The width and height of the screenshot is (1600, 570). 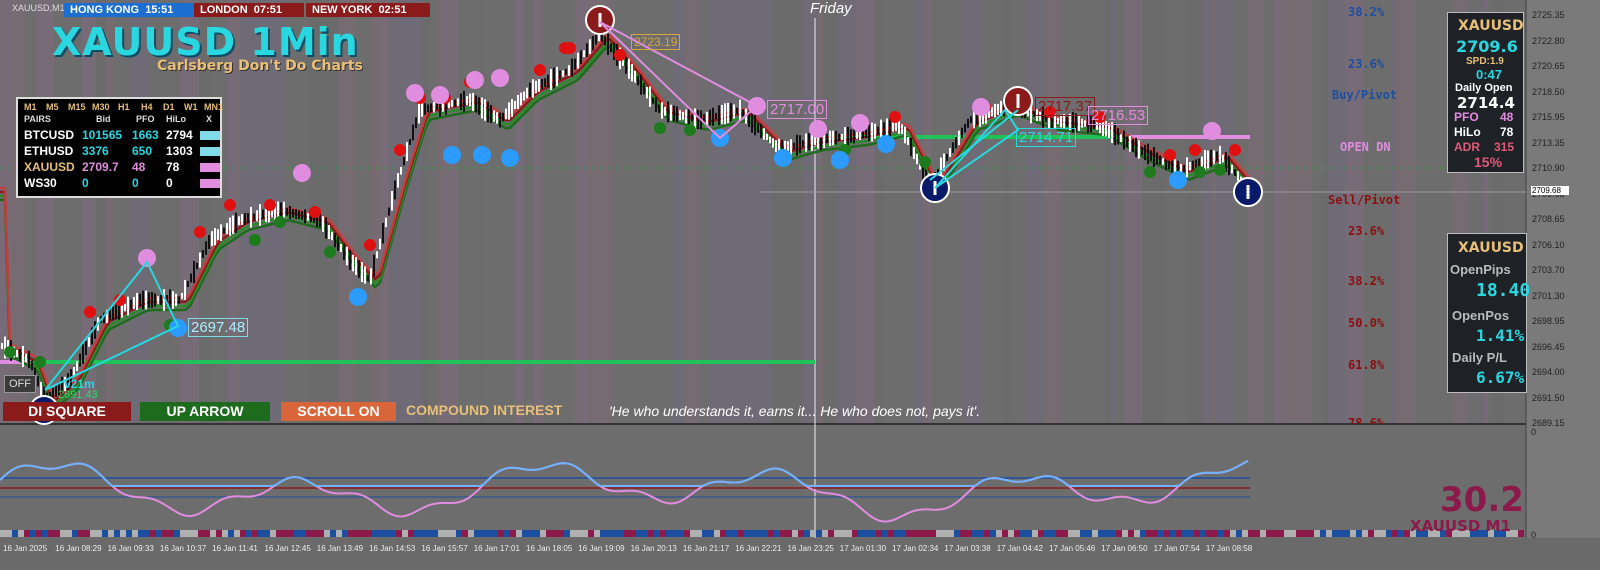 What do you see at coordinates (1548, 346) in the screenshot?
I see `price-tick: 2696.45` at bounding box center [1548, 346].